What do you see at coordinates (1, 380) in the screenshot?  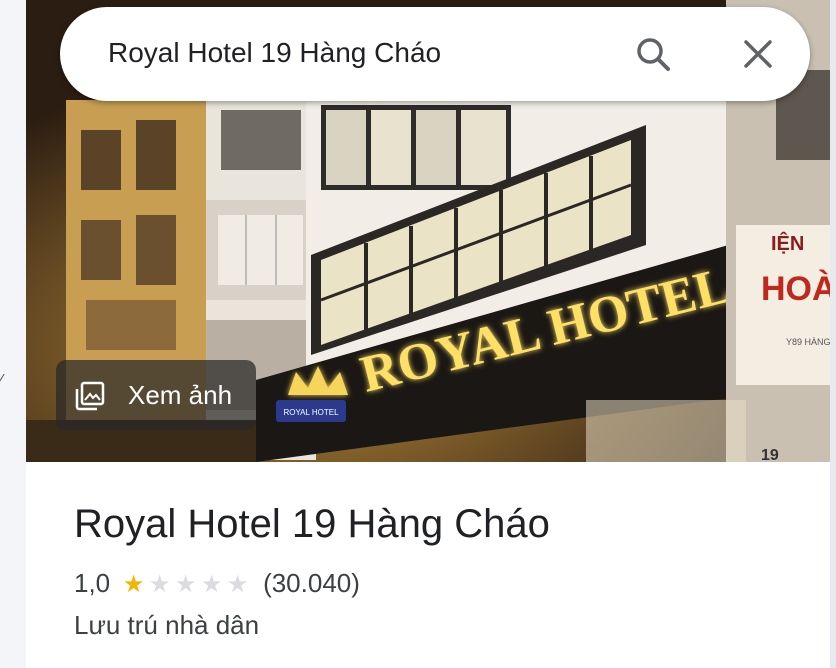 I see `edge-mark: ⁄` at bounding box center [1, 380].